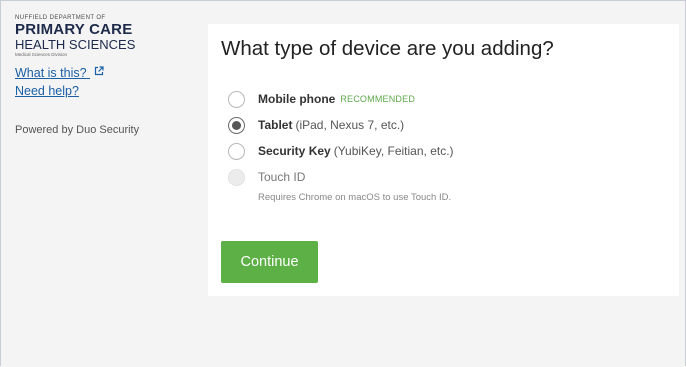 The image size is (686, 367). I want to click on option-touch-id: Touch ID, so click(341, 177).